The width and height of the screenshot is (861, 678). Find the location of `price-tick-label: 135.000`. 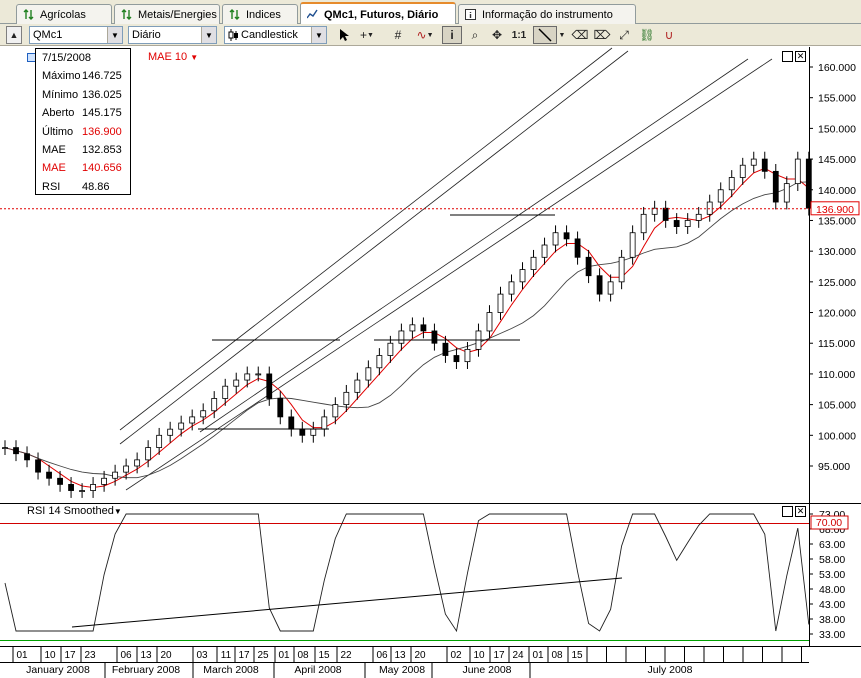

price-tick-label: 135.000 is located at coordinates (837, 221).